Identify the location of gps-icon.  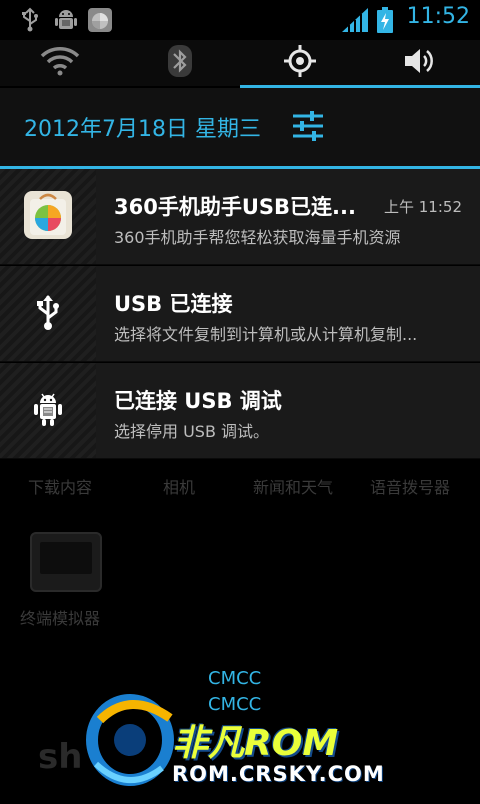
(300, 63).